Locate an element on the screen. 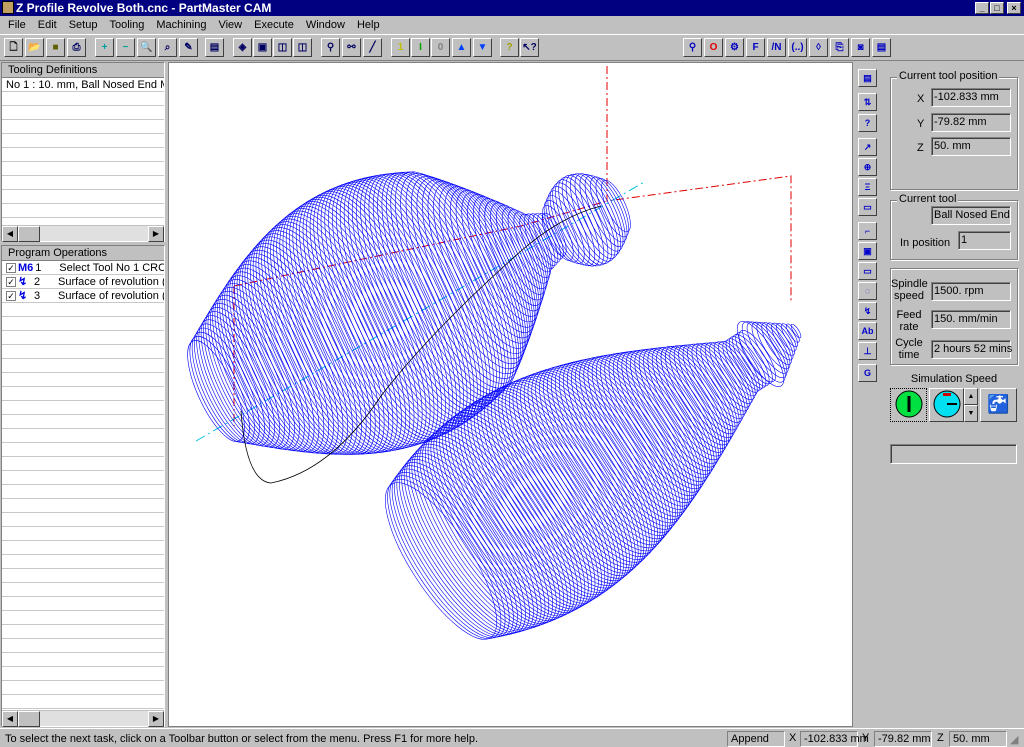 This screenshot has width=1024, height=747. z-step-button: Ξ is located at coordinates (867, 187).